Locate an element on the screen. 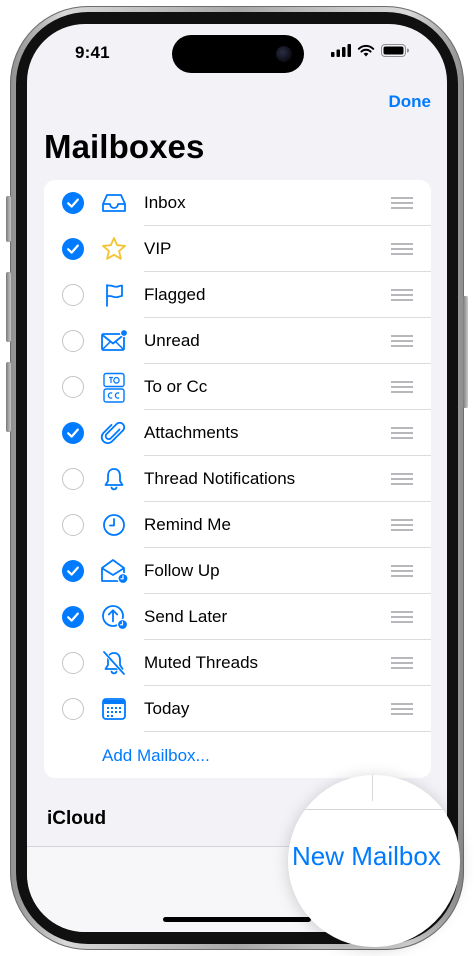  status-icons is located at coordinates (370, 50).